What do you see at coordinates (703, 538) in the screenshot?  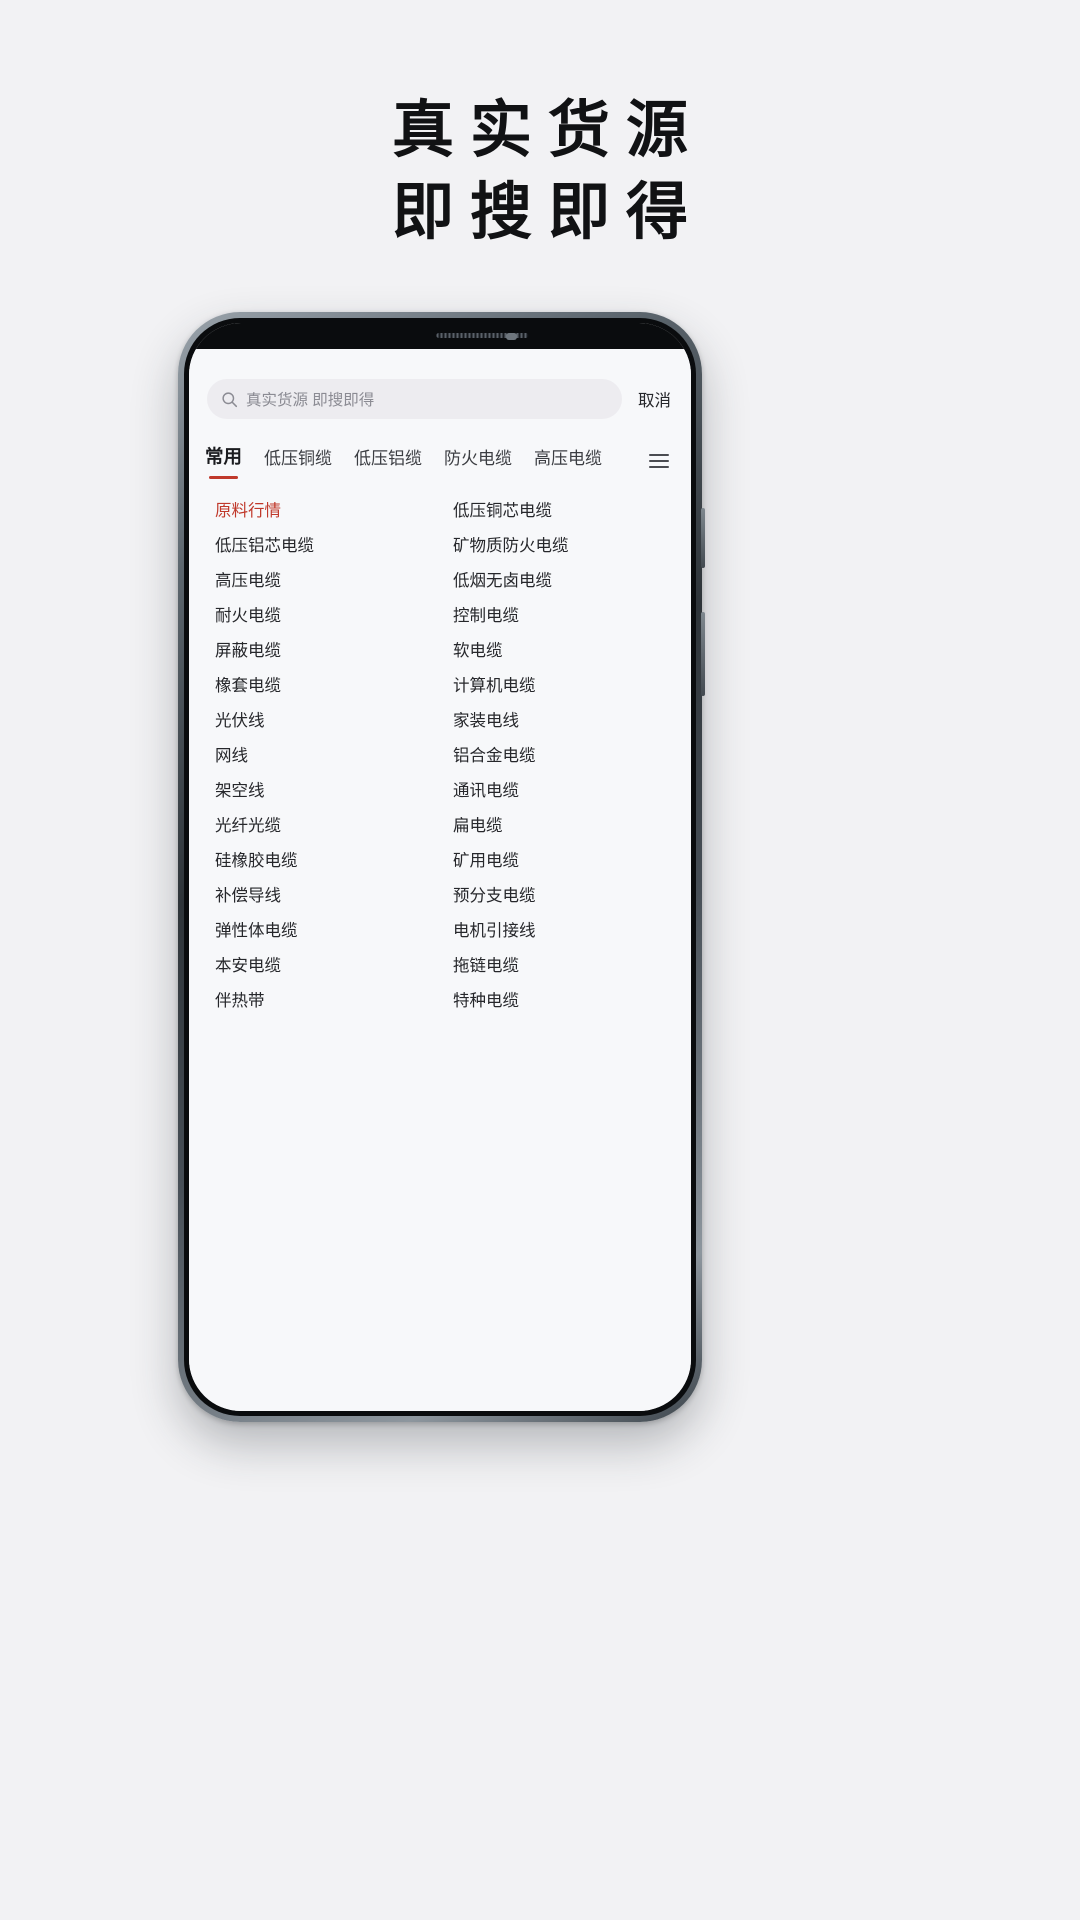 I see `volume-button` at bounding box center [703, 538].